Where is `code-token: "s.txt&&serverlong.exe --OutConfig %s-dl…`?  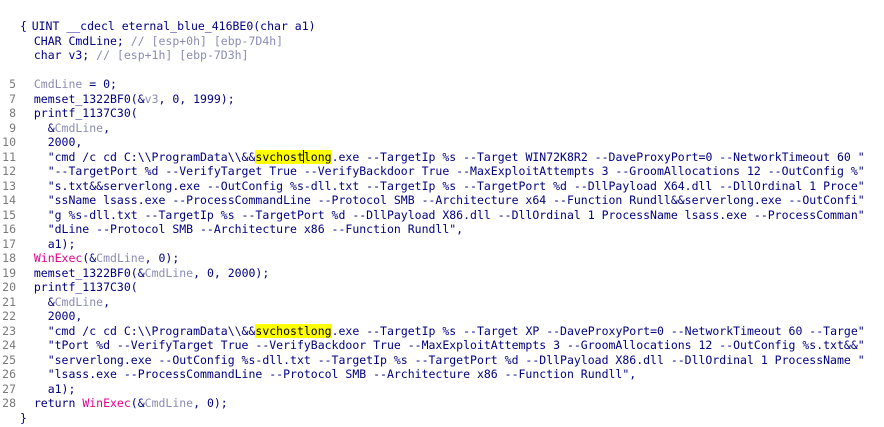 code-token: "s.txt&&serverlong.exe --OutConfig %s-dl… is located at coordinates (442, 185).